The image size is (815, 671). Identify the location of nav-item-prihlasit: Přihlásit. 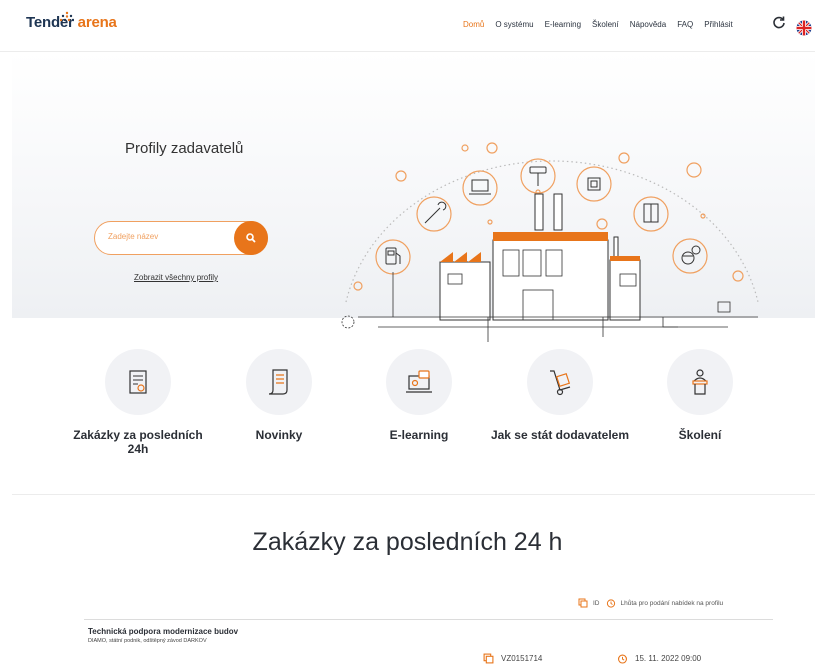
(718, 24).